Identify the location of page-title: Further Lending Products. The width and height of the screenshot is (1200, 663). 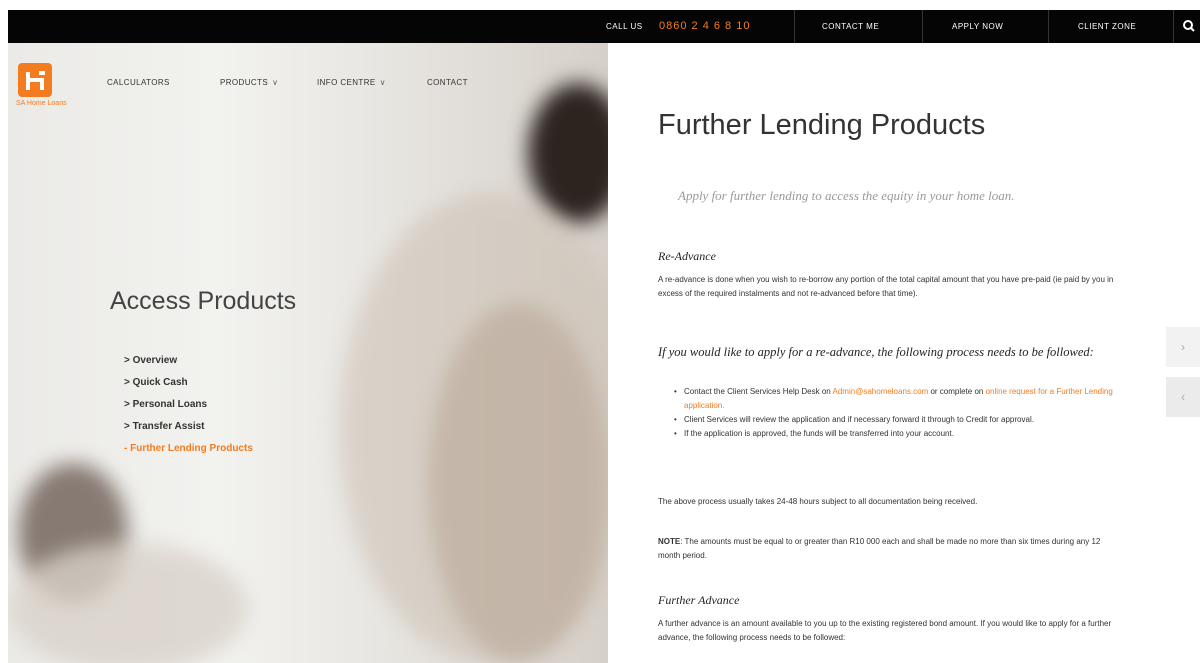
(822, 125).